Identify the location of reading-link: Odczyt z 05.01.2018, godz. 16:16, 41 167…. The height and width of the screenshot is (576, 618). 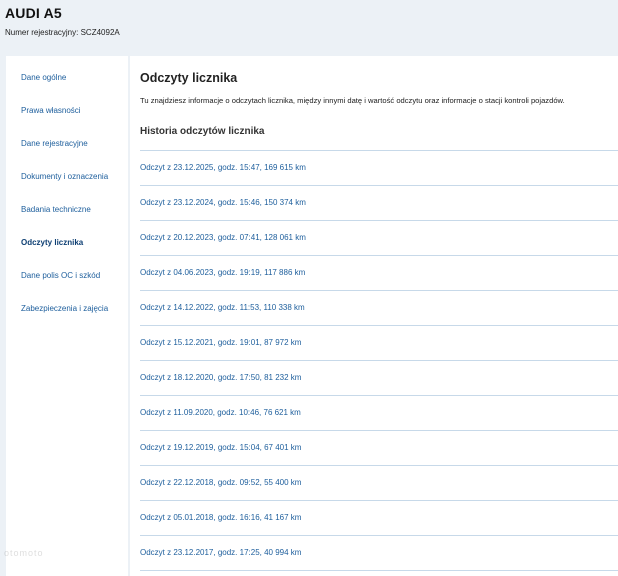
(220, 517).